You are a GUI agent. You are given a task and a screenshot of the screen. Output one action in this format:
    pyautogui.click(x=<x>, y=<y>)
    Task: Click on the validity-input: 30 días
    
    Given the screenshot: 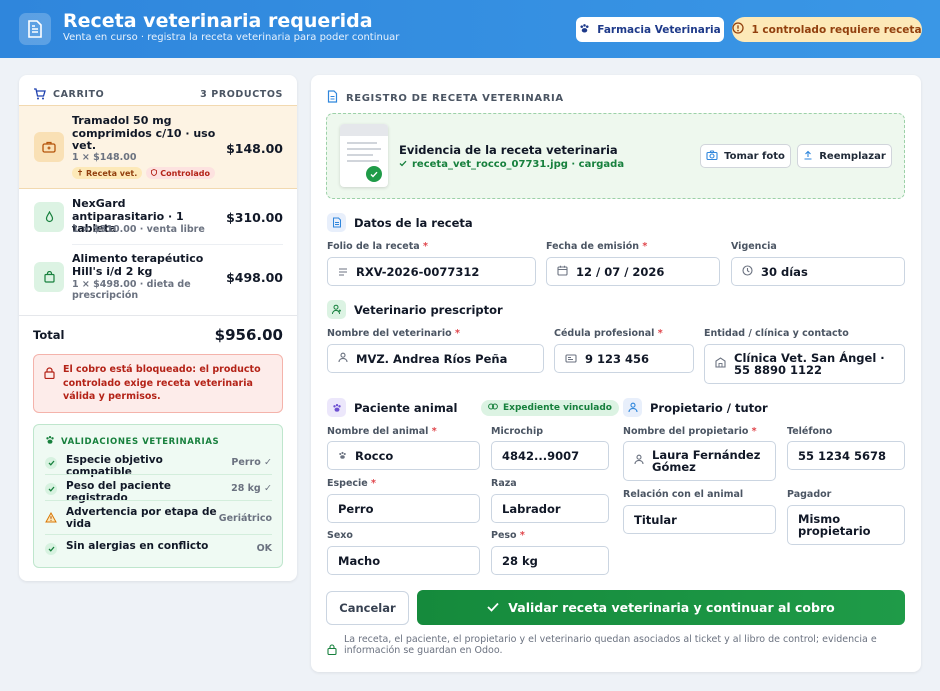 What is the action you would take?
    pyautogui.click(x=818, y=271)
    